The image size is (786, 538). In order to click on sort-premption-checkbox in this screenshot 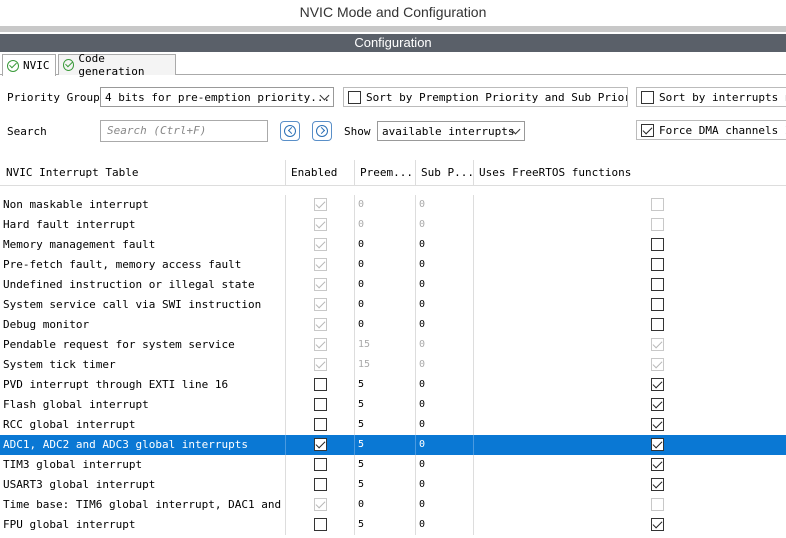, I will do `click(354, 97)`.